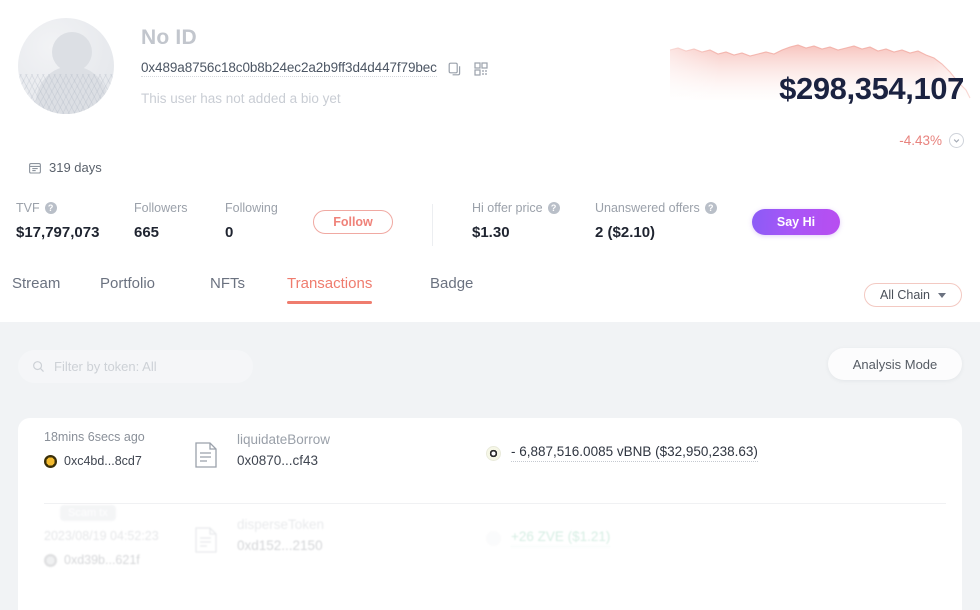  What do you see at coordinates (28, 208) in the screenshot?
I see `stat-tvf-label: TVF` at bounding box center [28, 208].